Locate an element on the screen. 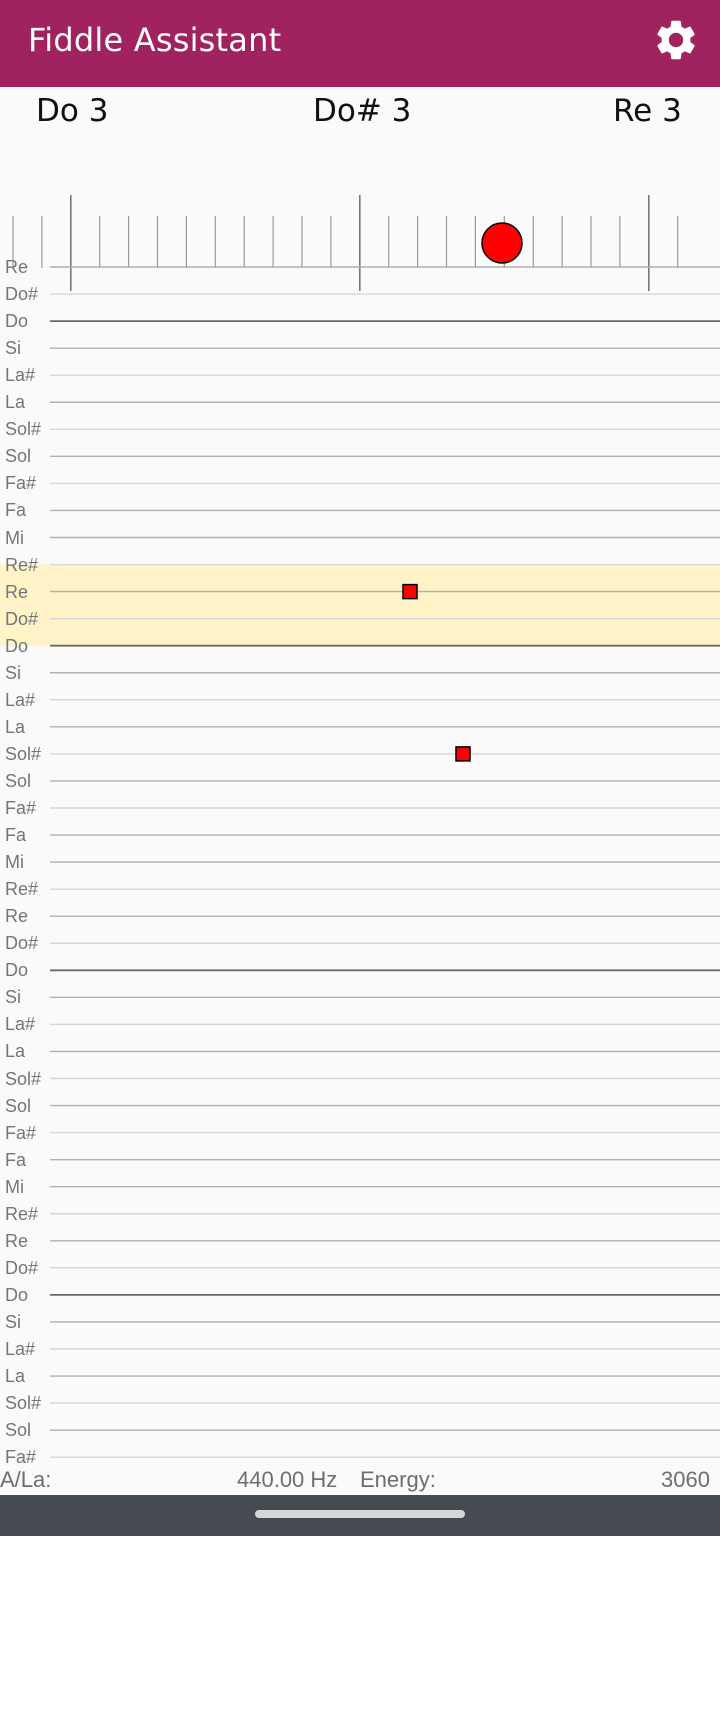 The image size is (720, 1712). energy-value: 3060 is located at coordinates (685, 1479).